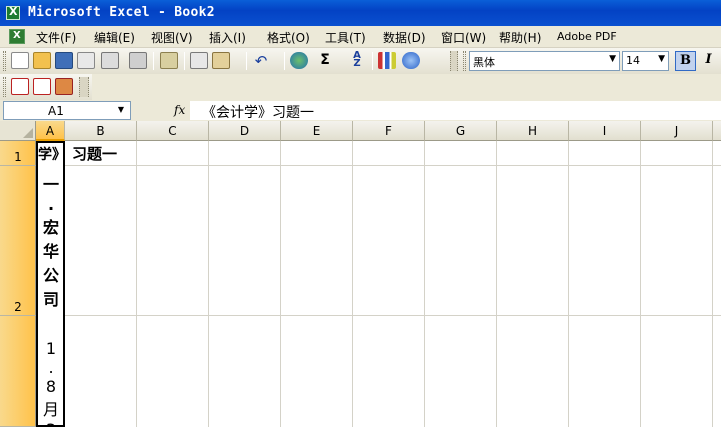 The width and height of the screenshot is (721, 427). I want to click on autosum-icon: Σ, so click(325, 60).